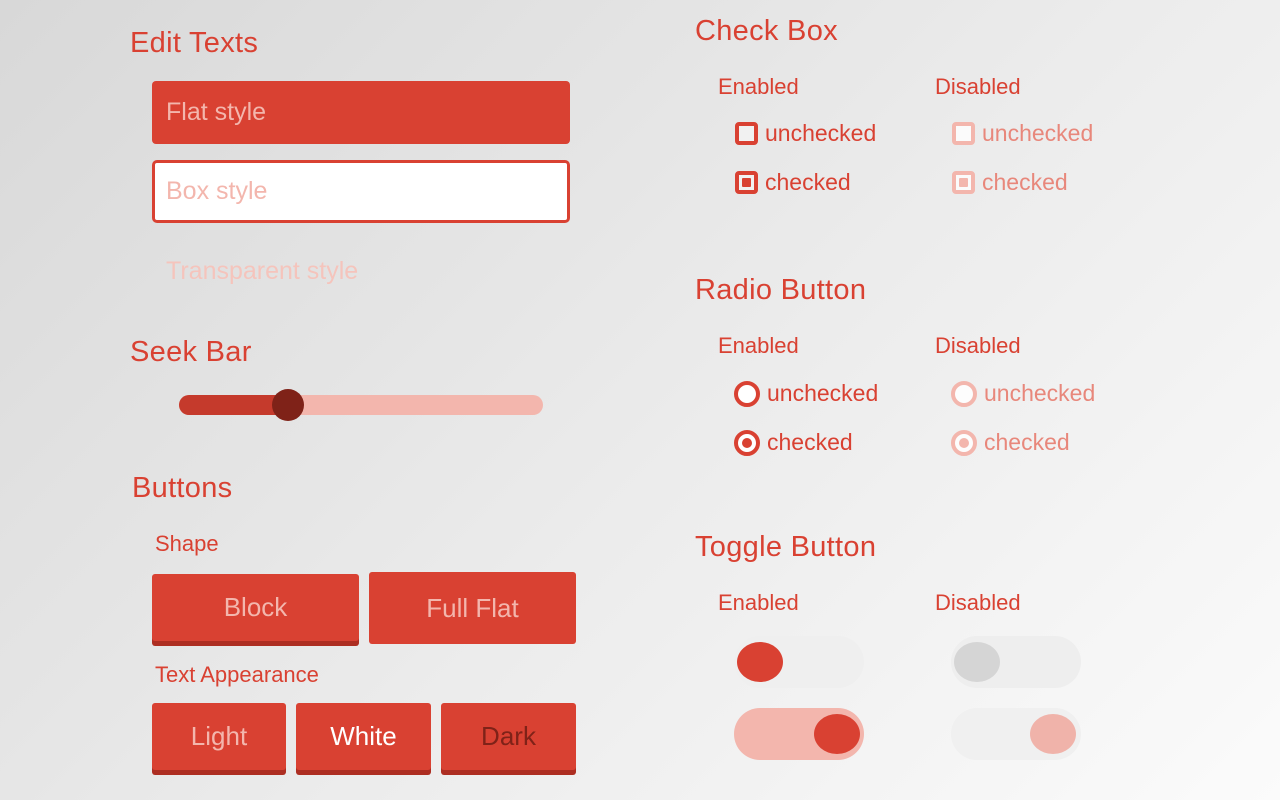 This screenshot has height=800, width=1280. Describe the element at coordinates (781, 290) in the screenshot. I see `radio-button-title: Radio Button` at that location.